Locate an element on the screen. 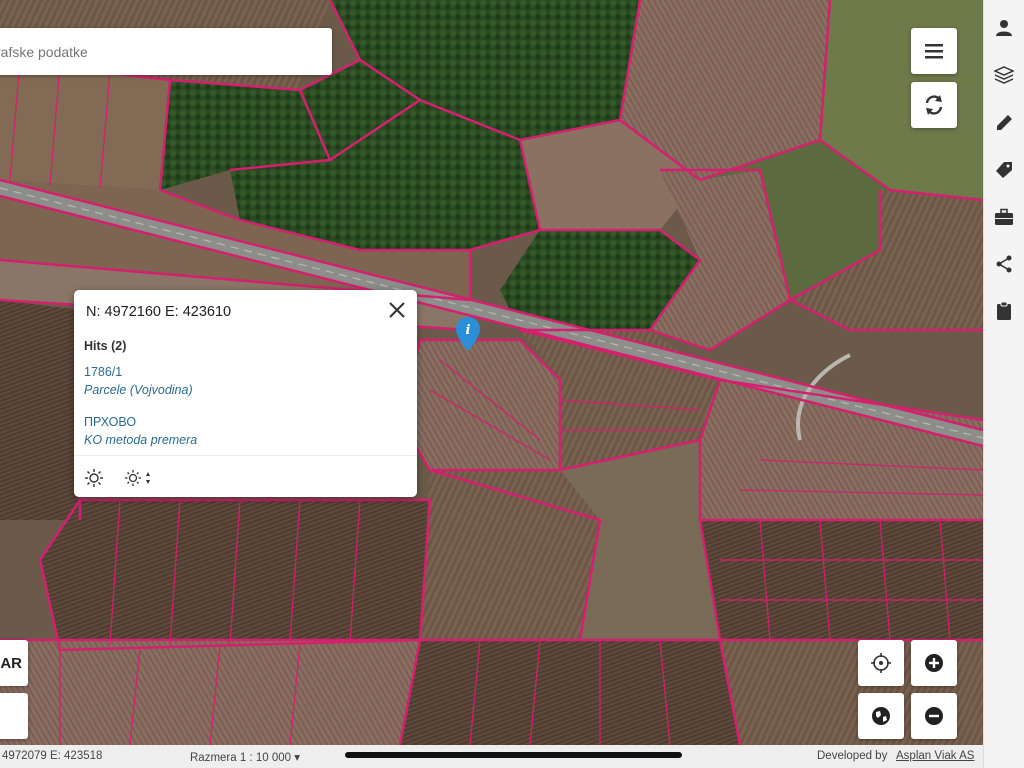 Image resolution: width=1024 pixels, height=768 pixels. crosshair-icon is located at coordinates (881, 663).